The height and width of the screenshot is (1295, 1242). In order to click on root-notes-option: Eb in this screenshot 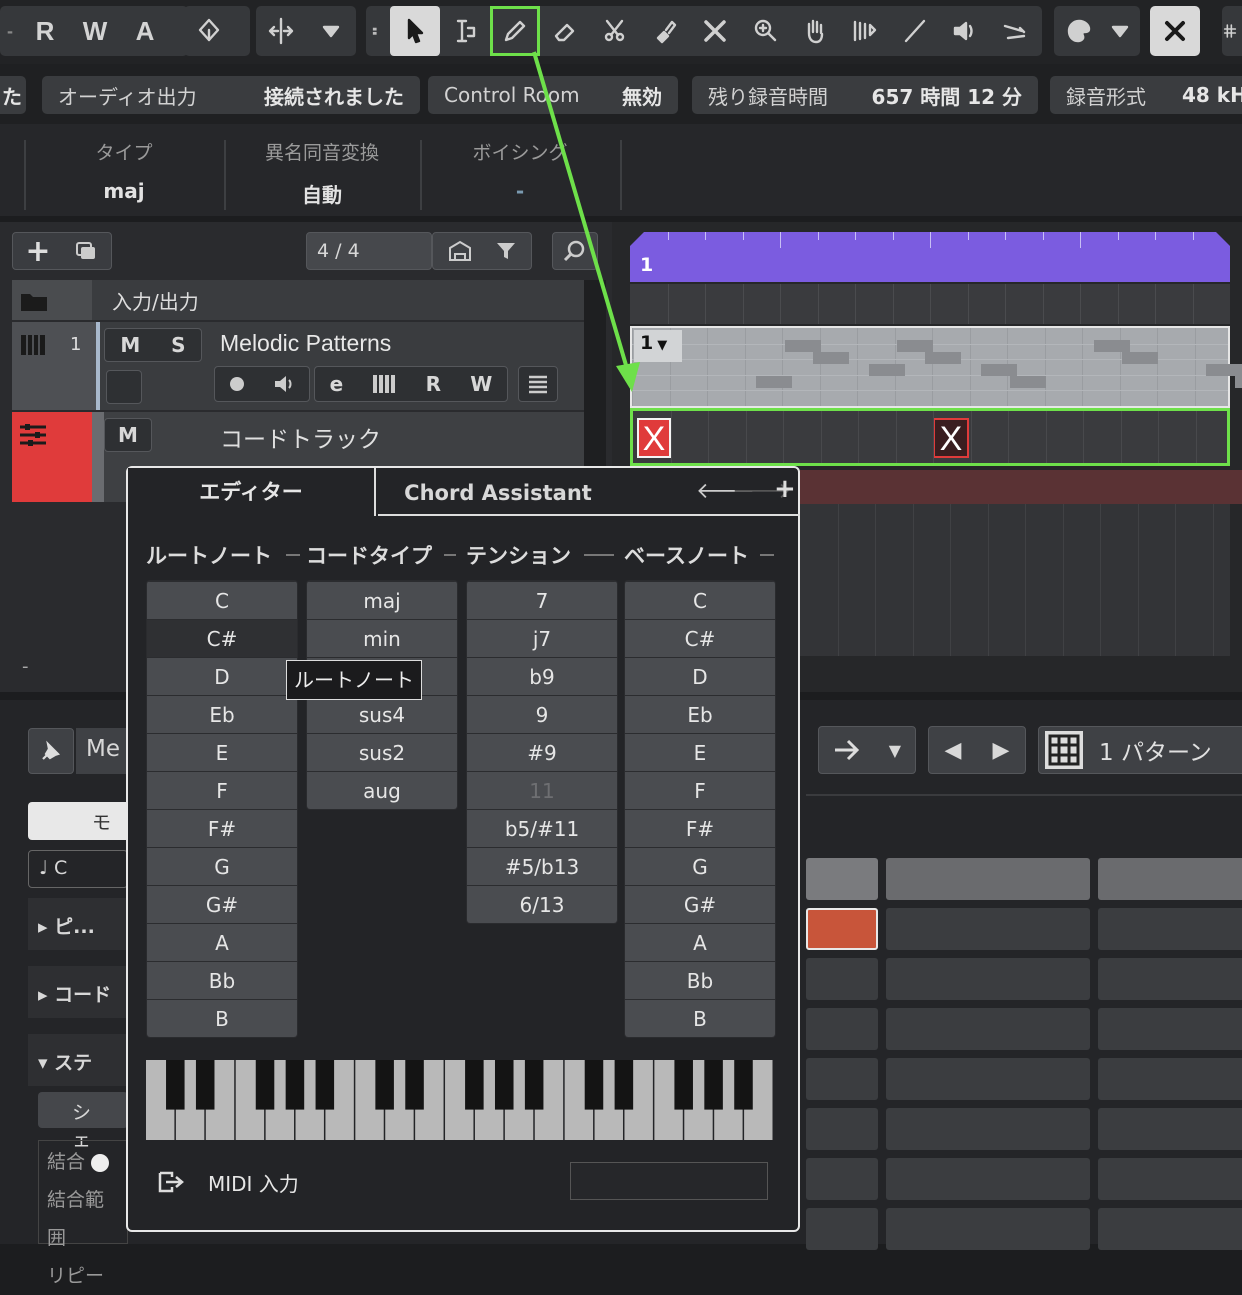, I will do `click(222, 714)`.